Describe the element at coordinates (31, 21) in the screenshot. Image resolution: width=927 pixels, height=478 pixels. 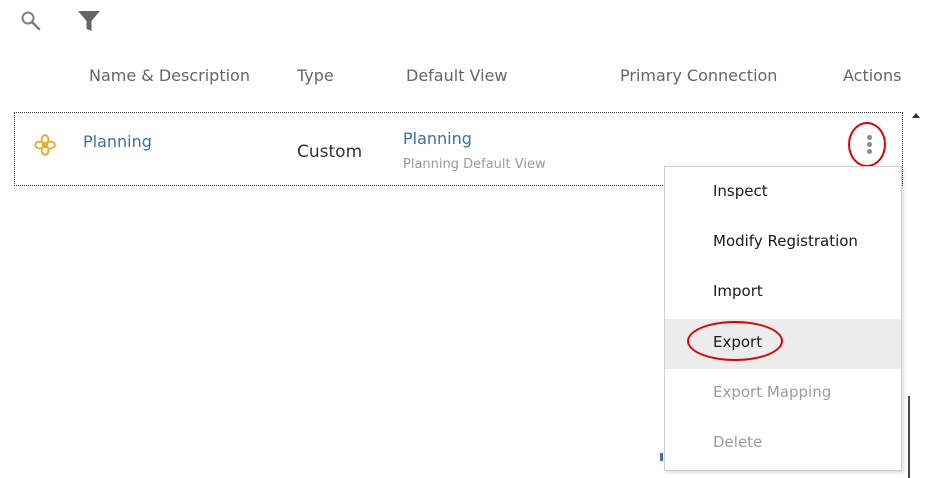
I see `search-icon` at that location.